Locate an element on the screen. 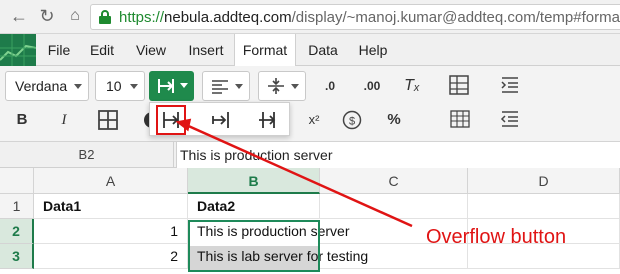 The width and height of the screenshot is (620, 274). font-size-dropdown: 10 is located at coordinates (120, 86).